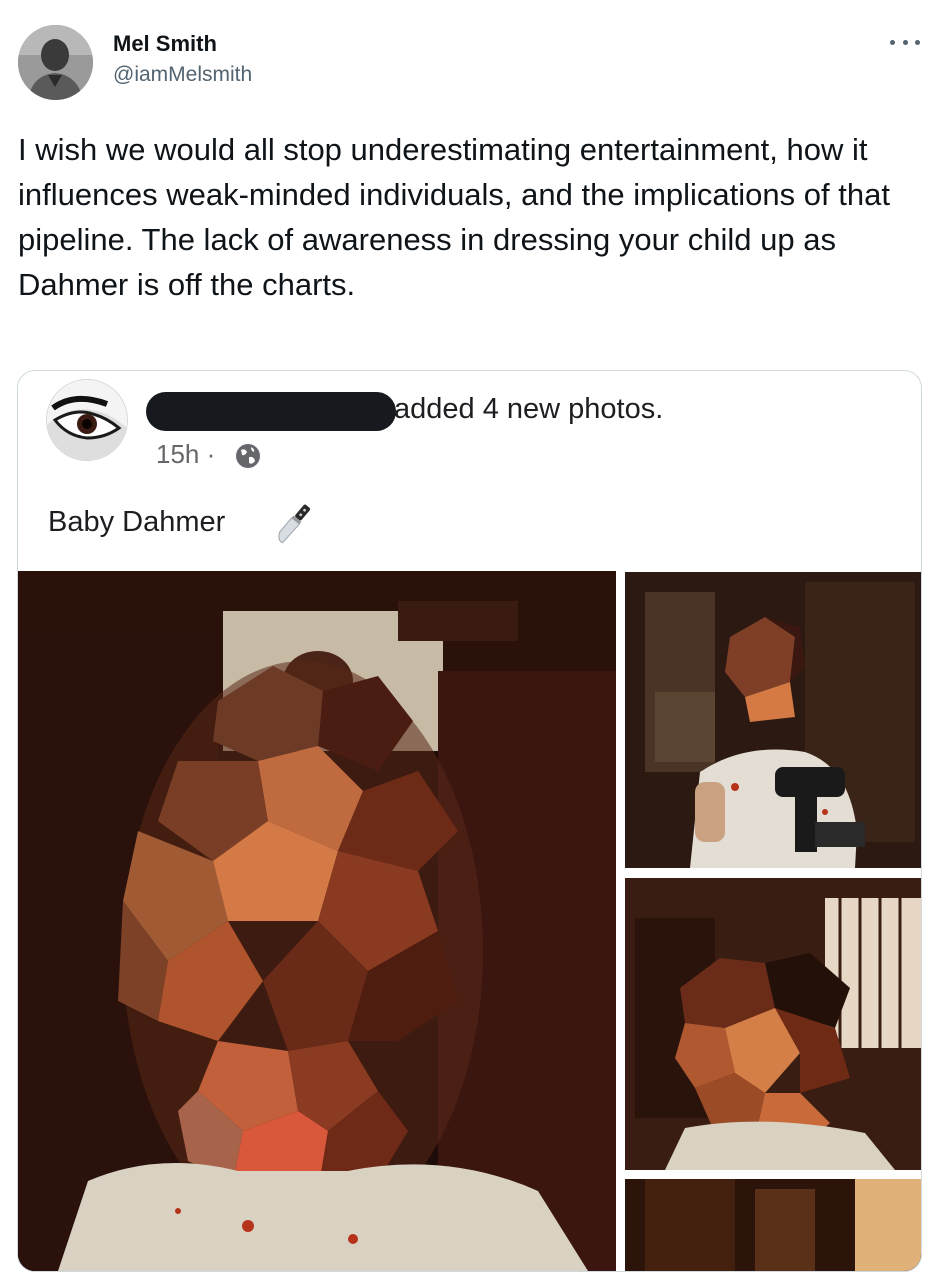 Image resolution: width=934 pixels, height=1272 pixels. What do you see at coordinates (182, 75) in the screenshot?
I see `author-handle: @iamMelsmith` at bounding box center [182, 75].